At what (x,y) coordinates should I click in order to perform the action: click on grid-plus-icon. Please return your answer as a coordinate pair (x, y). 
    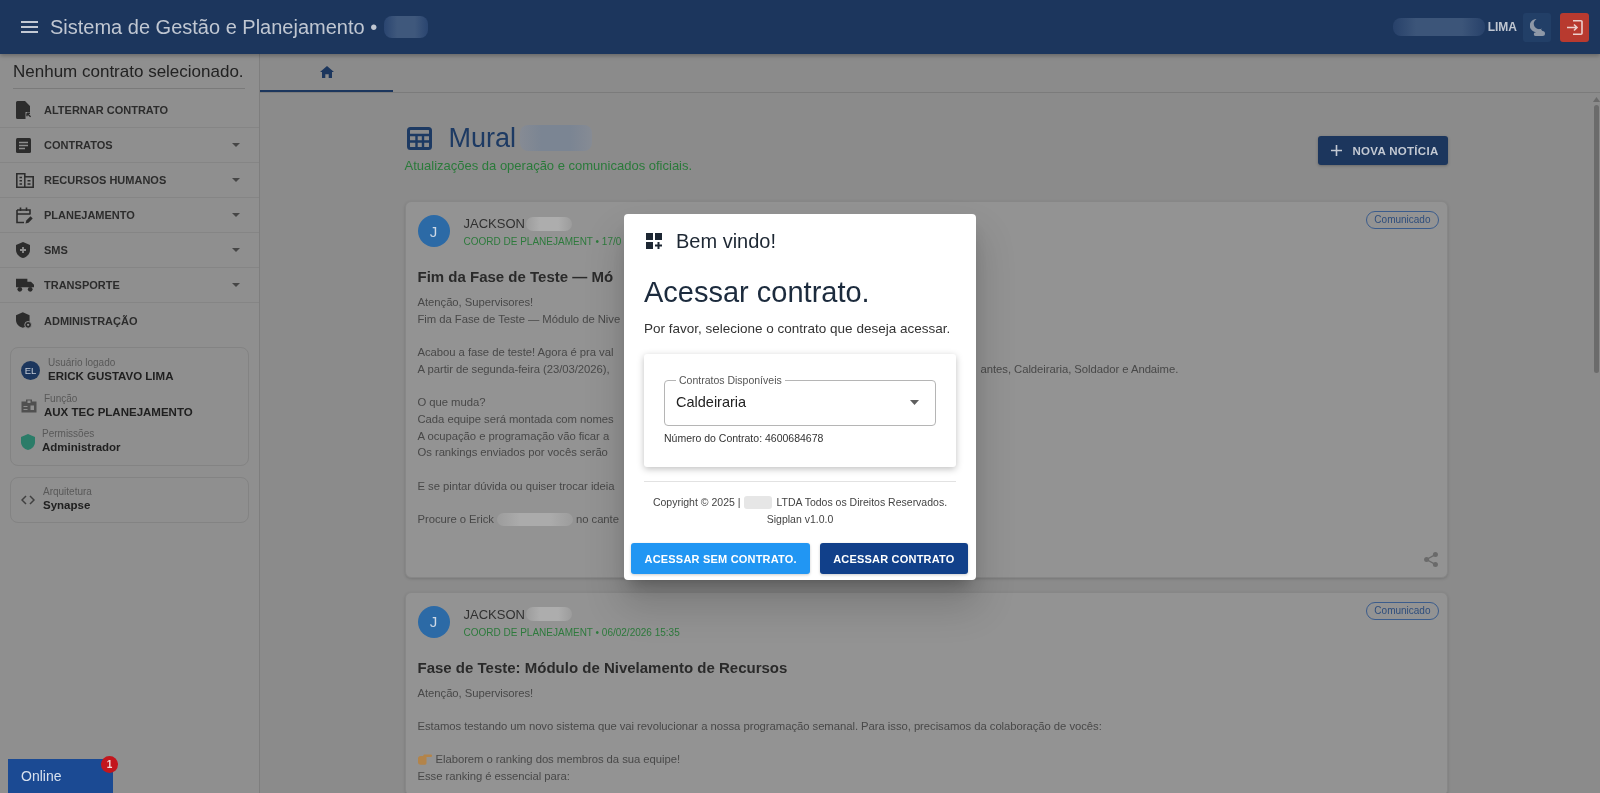
    Looking at the image, I should click on (654, 241).